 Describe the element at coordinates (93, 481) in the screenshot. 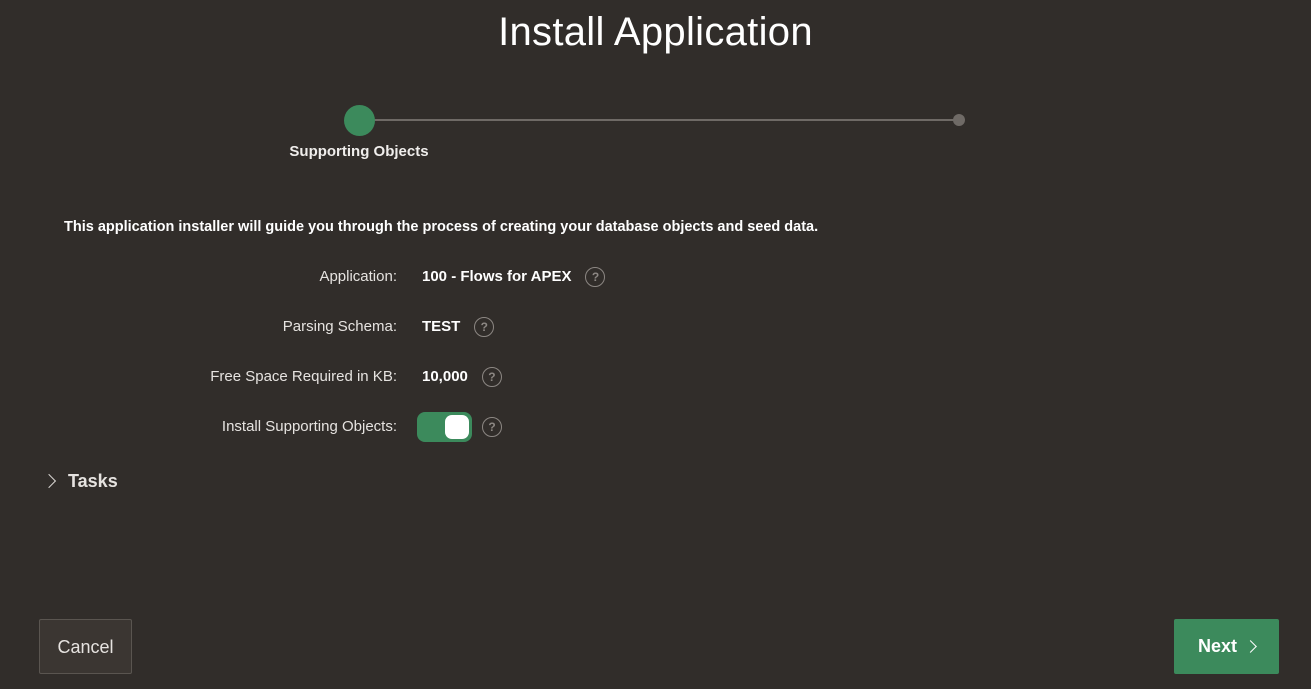

I see `tasks-label: Tasks` at that location.